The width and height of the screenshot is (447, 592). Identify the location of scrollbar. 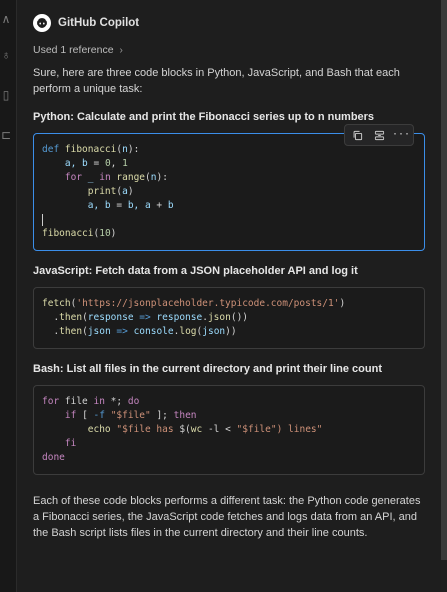
(444, 296).